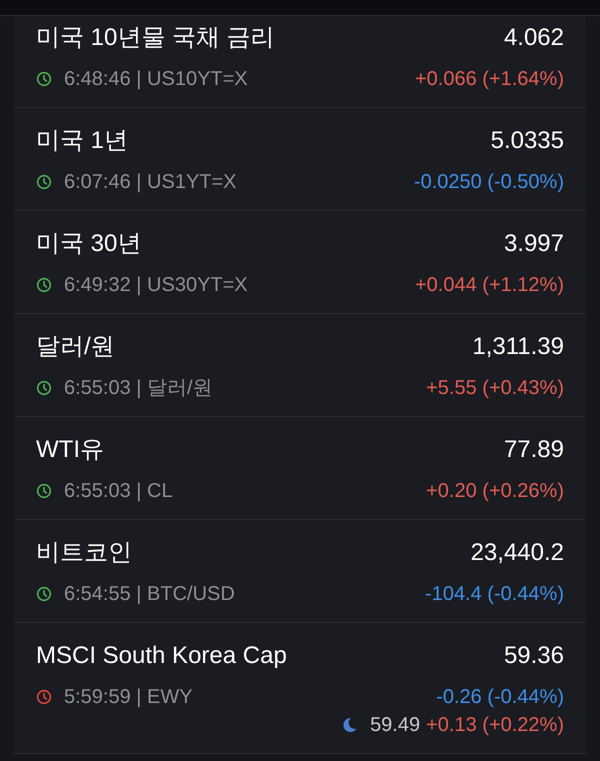 This screenshot has height=761, width=600. I want to click on quote-price: 59.36, so click(534, 656).